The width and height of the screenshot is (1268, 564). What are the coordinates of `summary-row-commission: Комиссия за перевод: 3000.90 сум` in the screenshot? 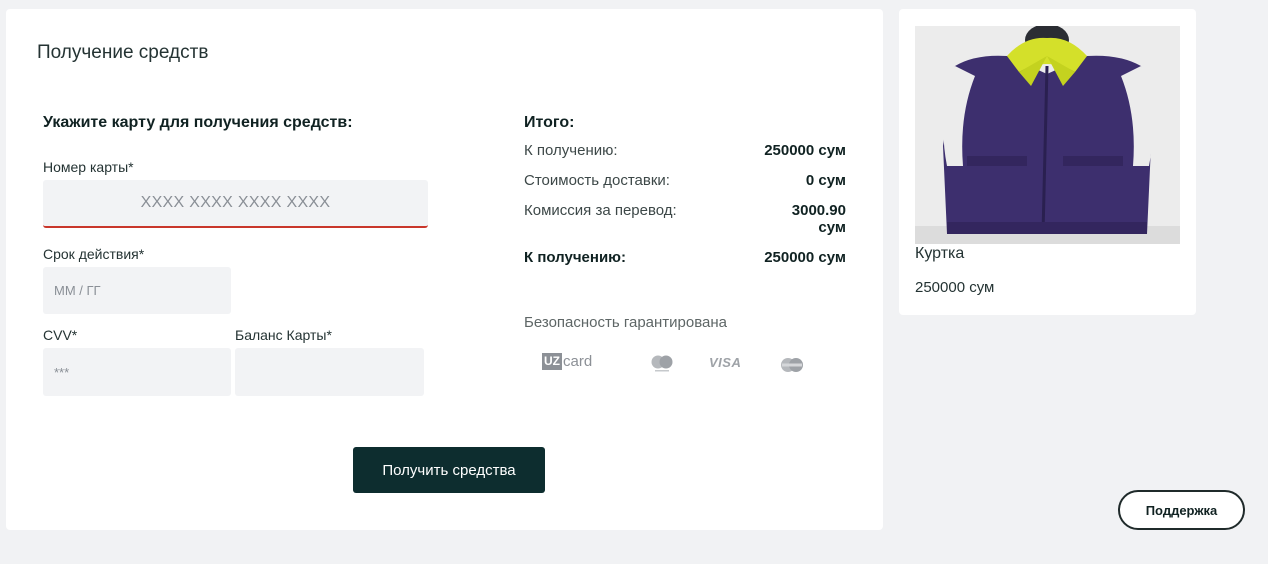 It's located at (685, 219).